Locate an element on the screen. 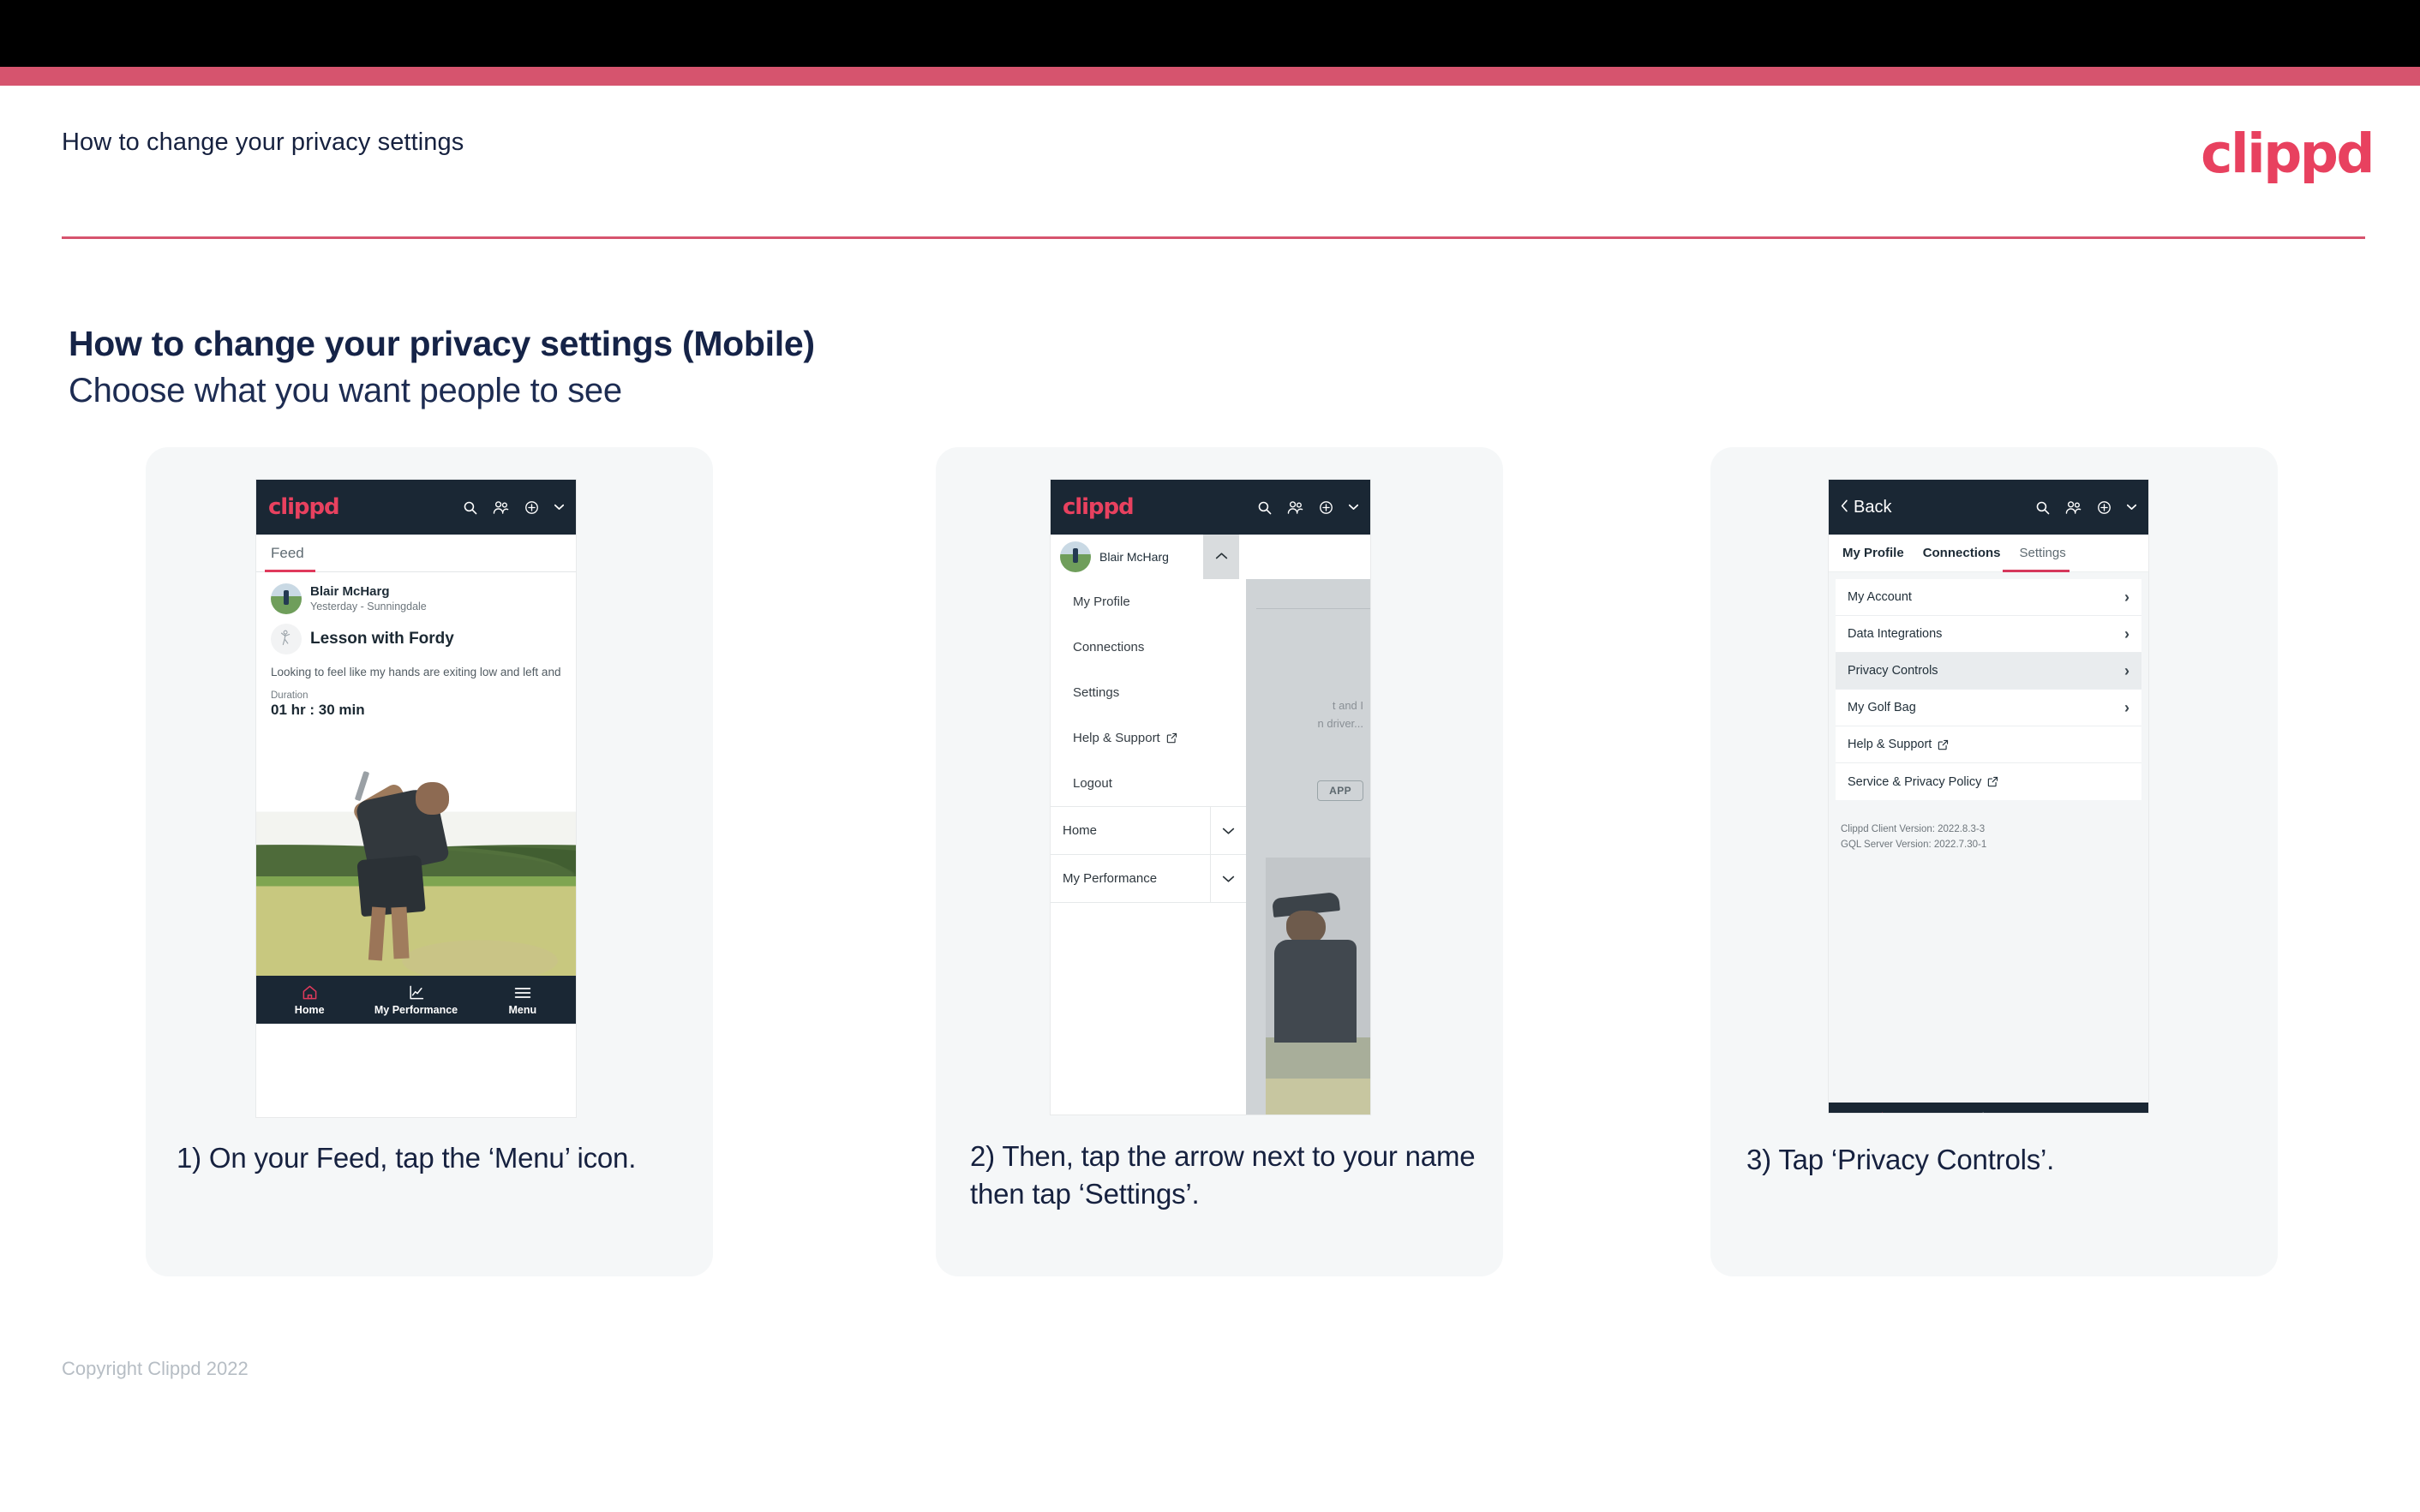 This screenshot has width=2420, height=1512. golfer-head is located at coordinates (432, 798).